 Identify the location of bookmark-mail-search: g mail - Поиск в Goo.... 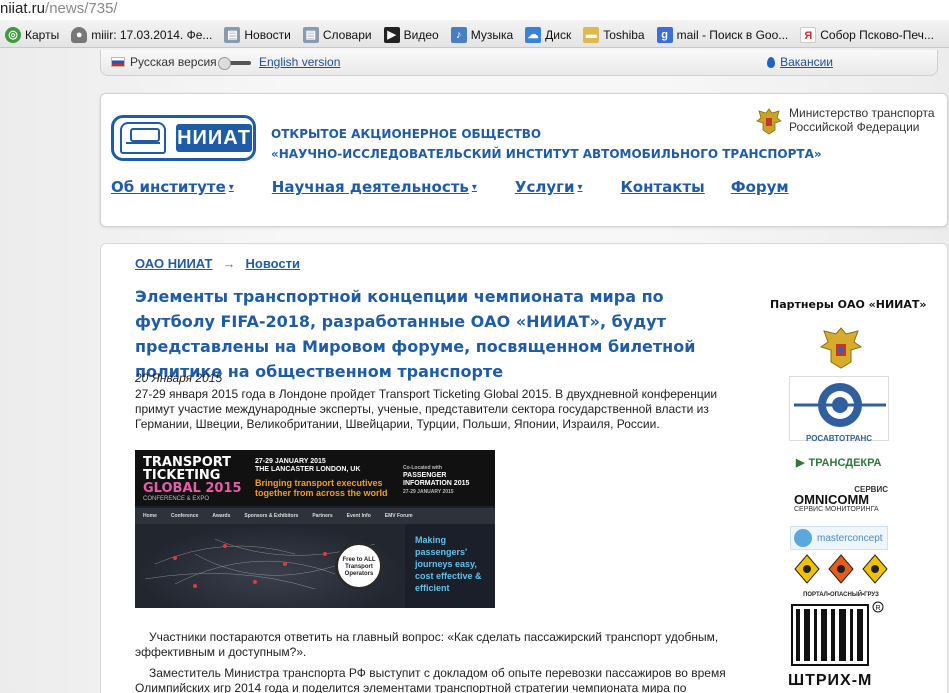
(722, 34).